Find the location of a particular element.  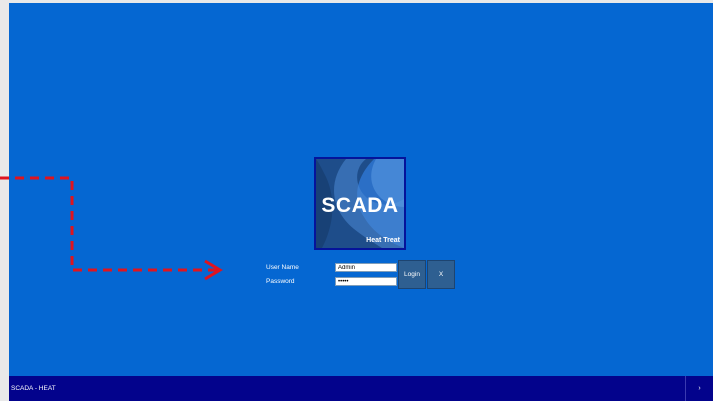

logo-title: SCADA is located at coordinates (360, 205).